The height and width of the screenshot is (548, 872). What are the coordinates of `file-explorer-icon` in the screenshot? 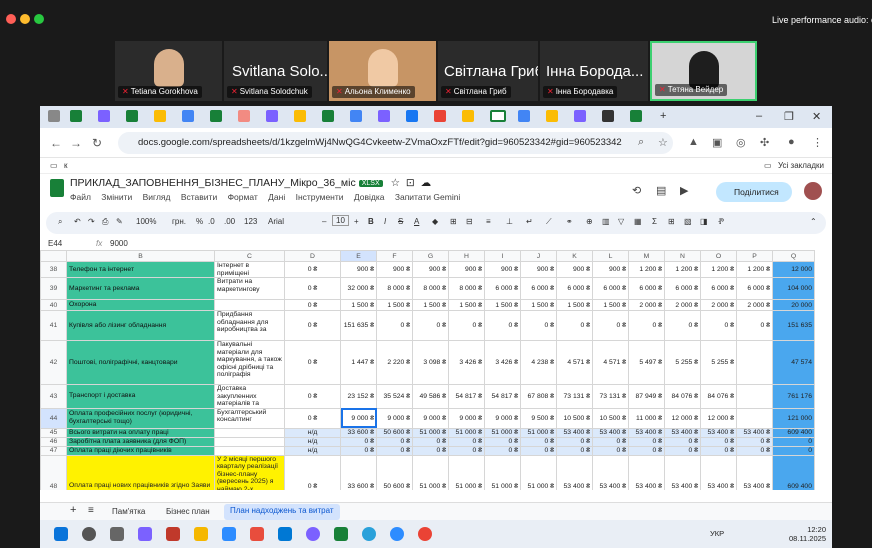 It's located at (201, 534).